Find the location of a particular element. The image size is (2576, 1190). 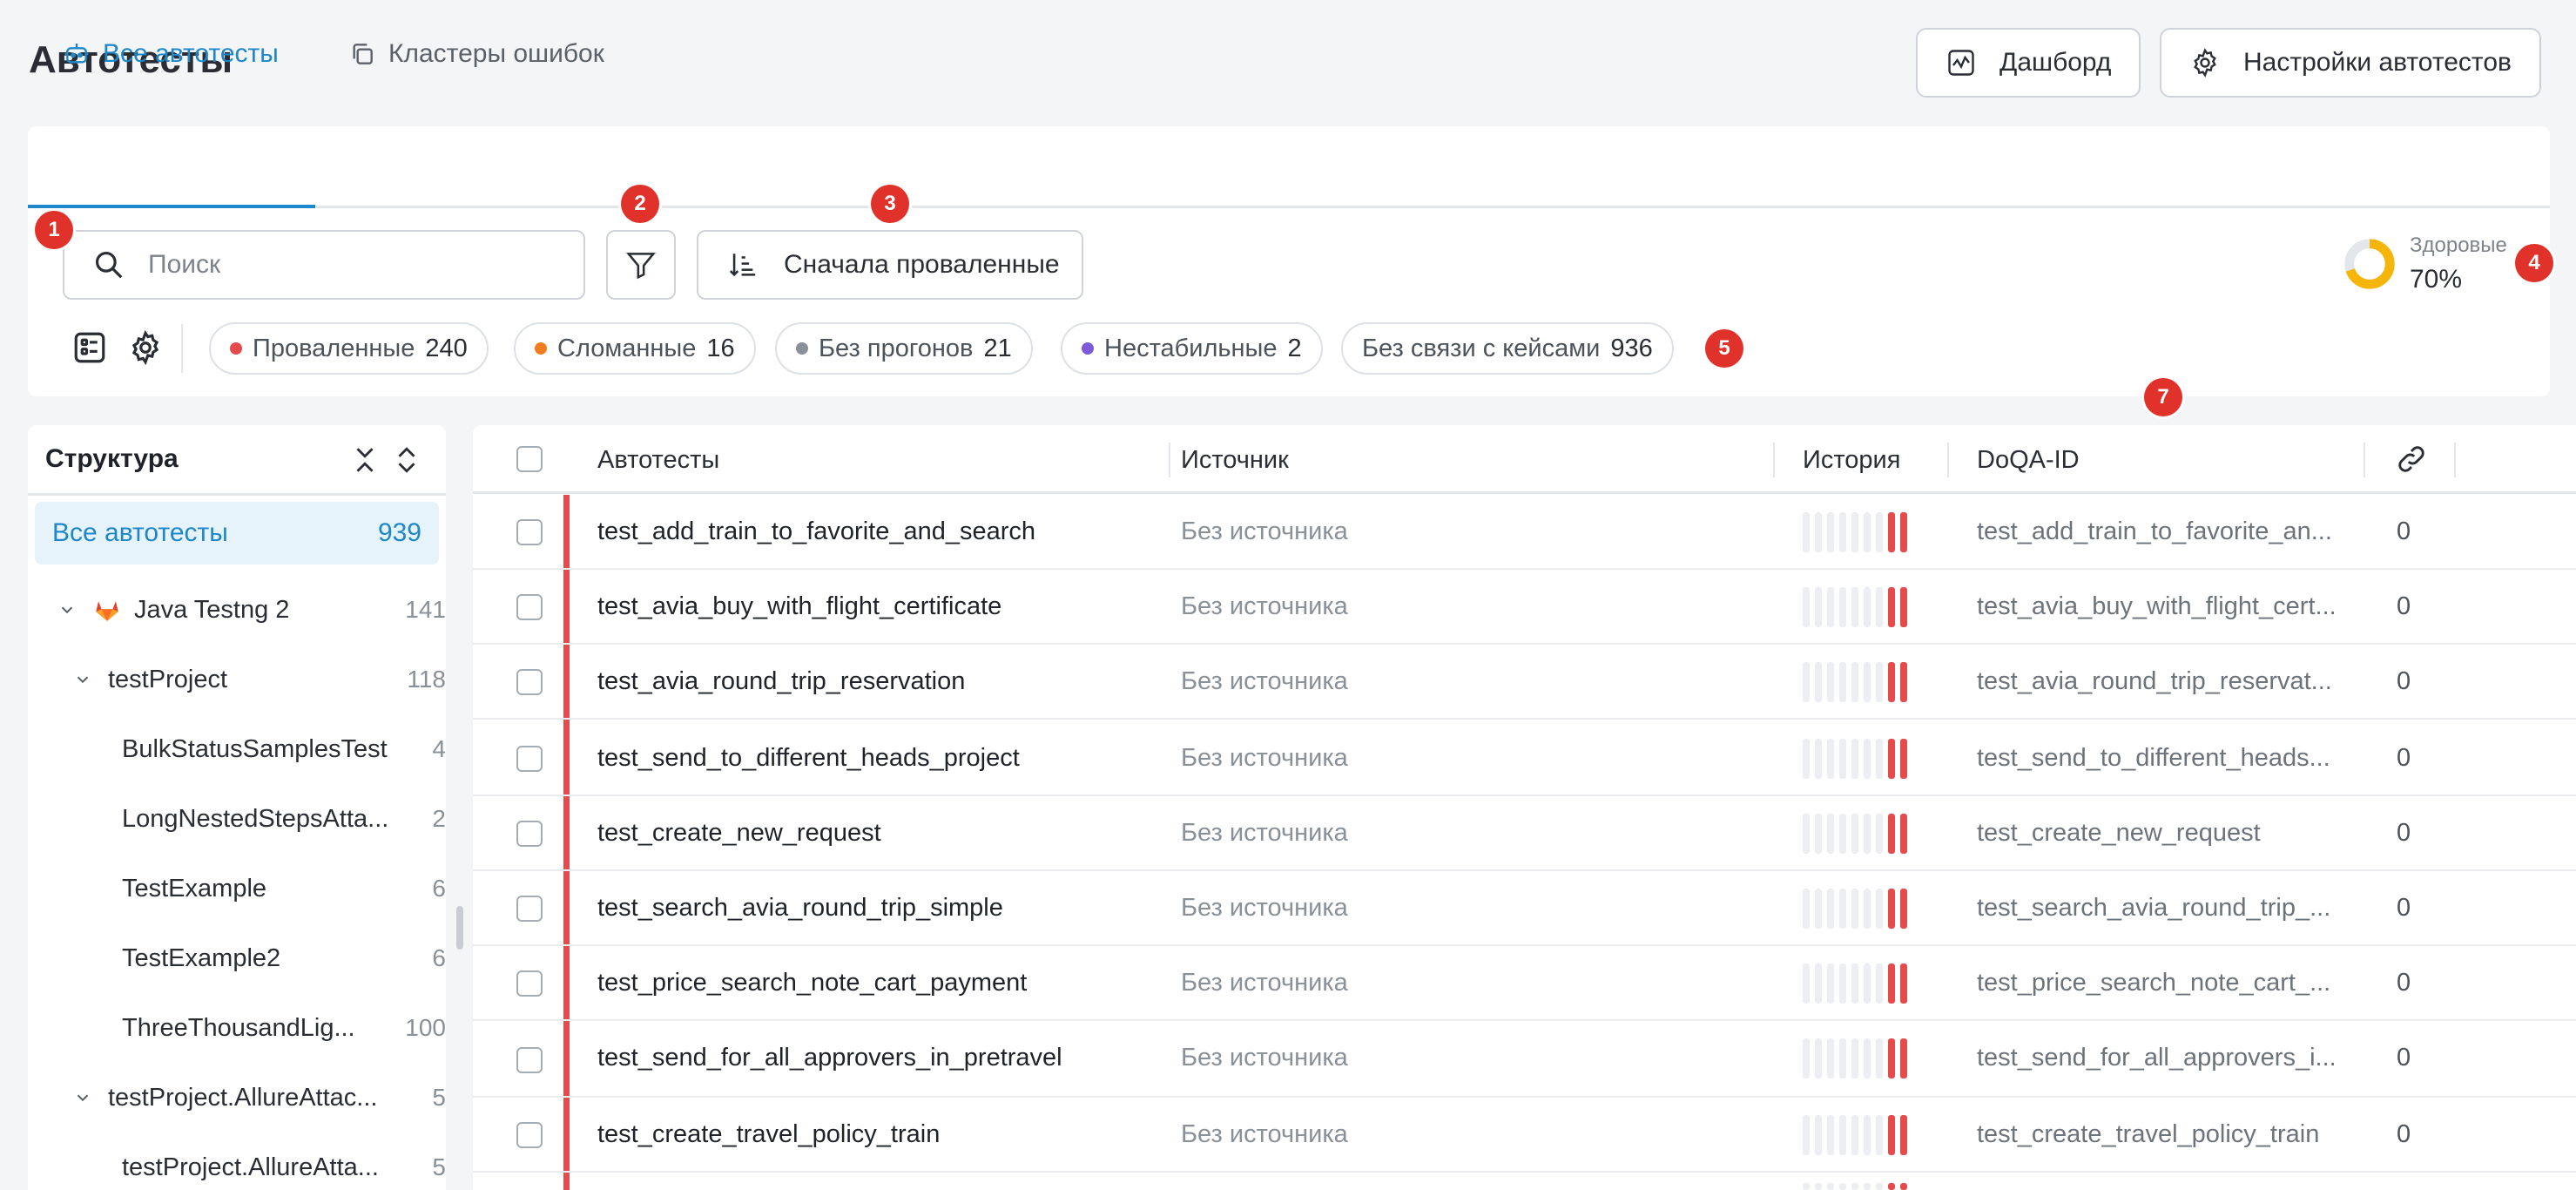

search-input is located at coordinates (349, 265).